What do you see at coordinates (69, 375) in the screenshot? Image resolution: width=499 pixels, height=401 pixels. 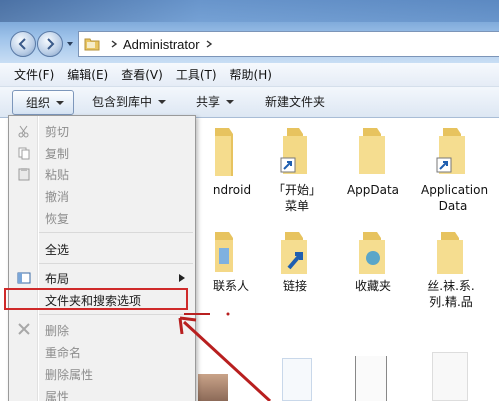 I see `menu-item-remove-properties: 删除属性` at bounding box center [69, 375].